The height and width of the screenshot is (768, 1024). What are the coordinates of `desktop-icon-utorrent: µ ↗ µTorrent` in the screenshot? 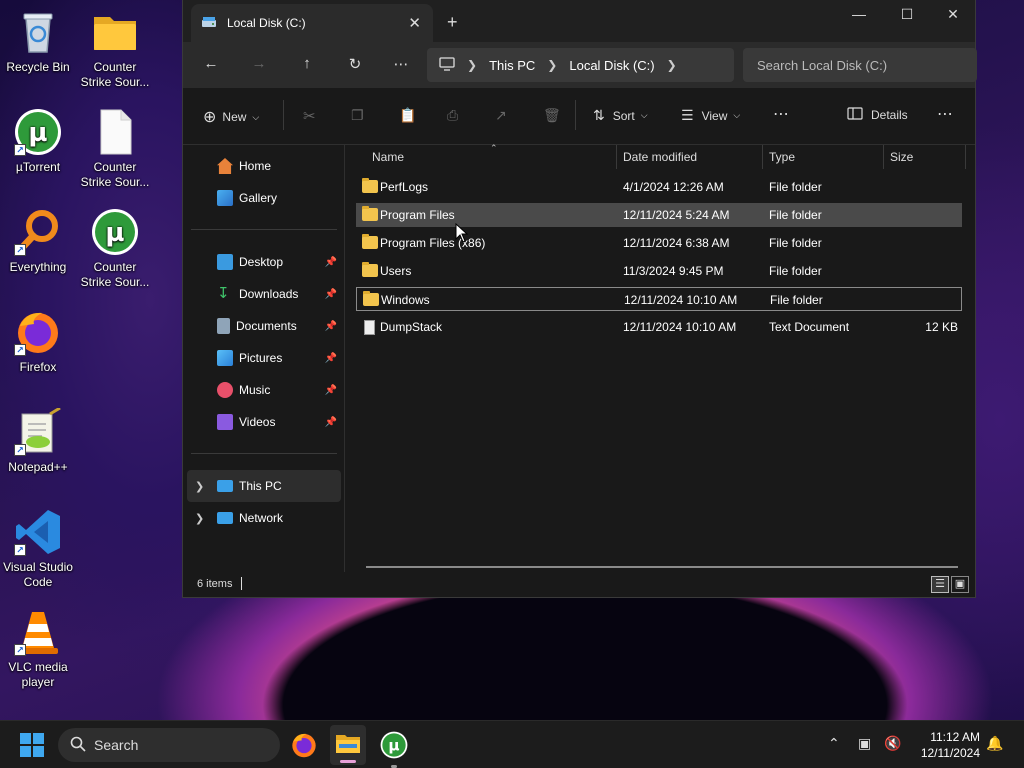 It's located at (38, 141).